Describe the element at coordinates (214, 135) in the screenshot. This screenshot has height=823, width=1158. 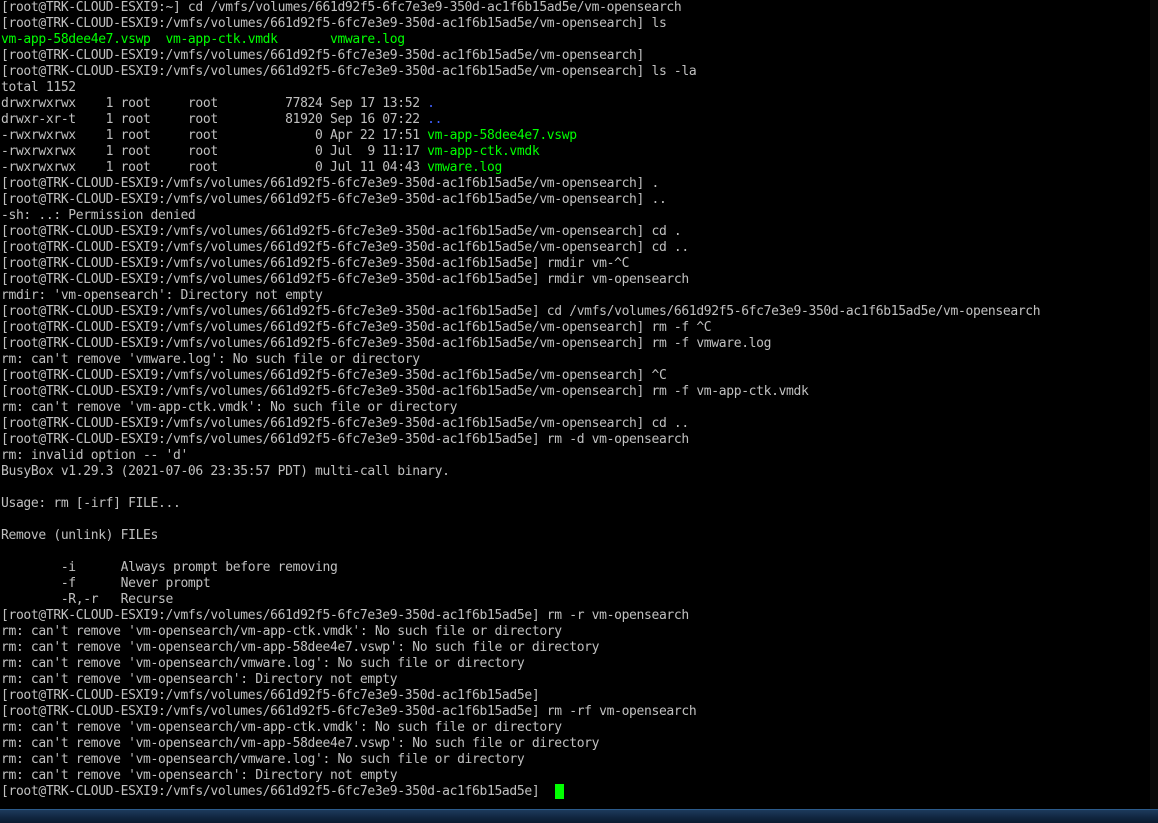
I see `terminal-text: -rwxrwxrwx 1 root root 0 Apr 22 17:51` at that location.